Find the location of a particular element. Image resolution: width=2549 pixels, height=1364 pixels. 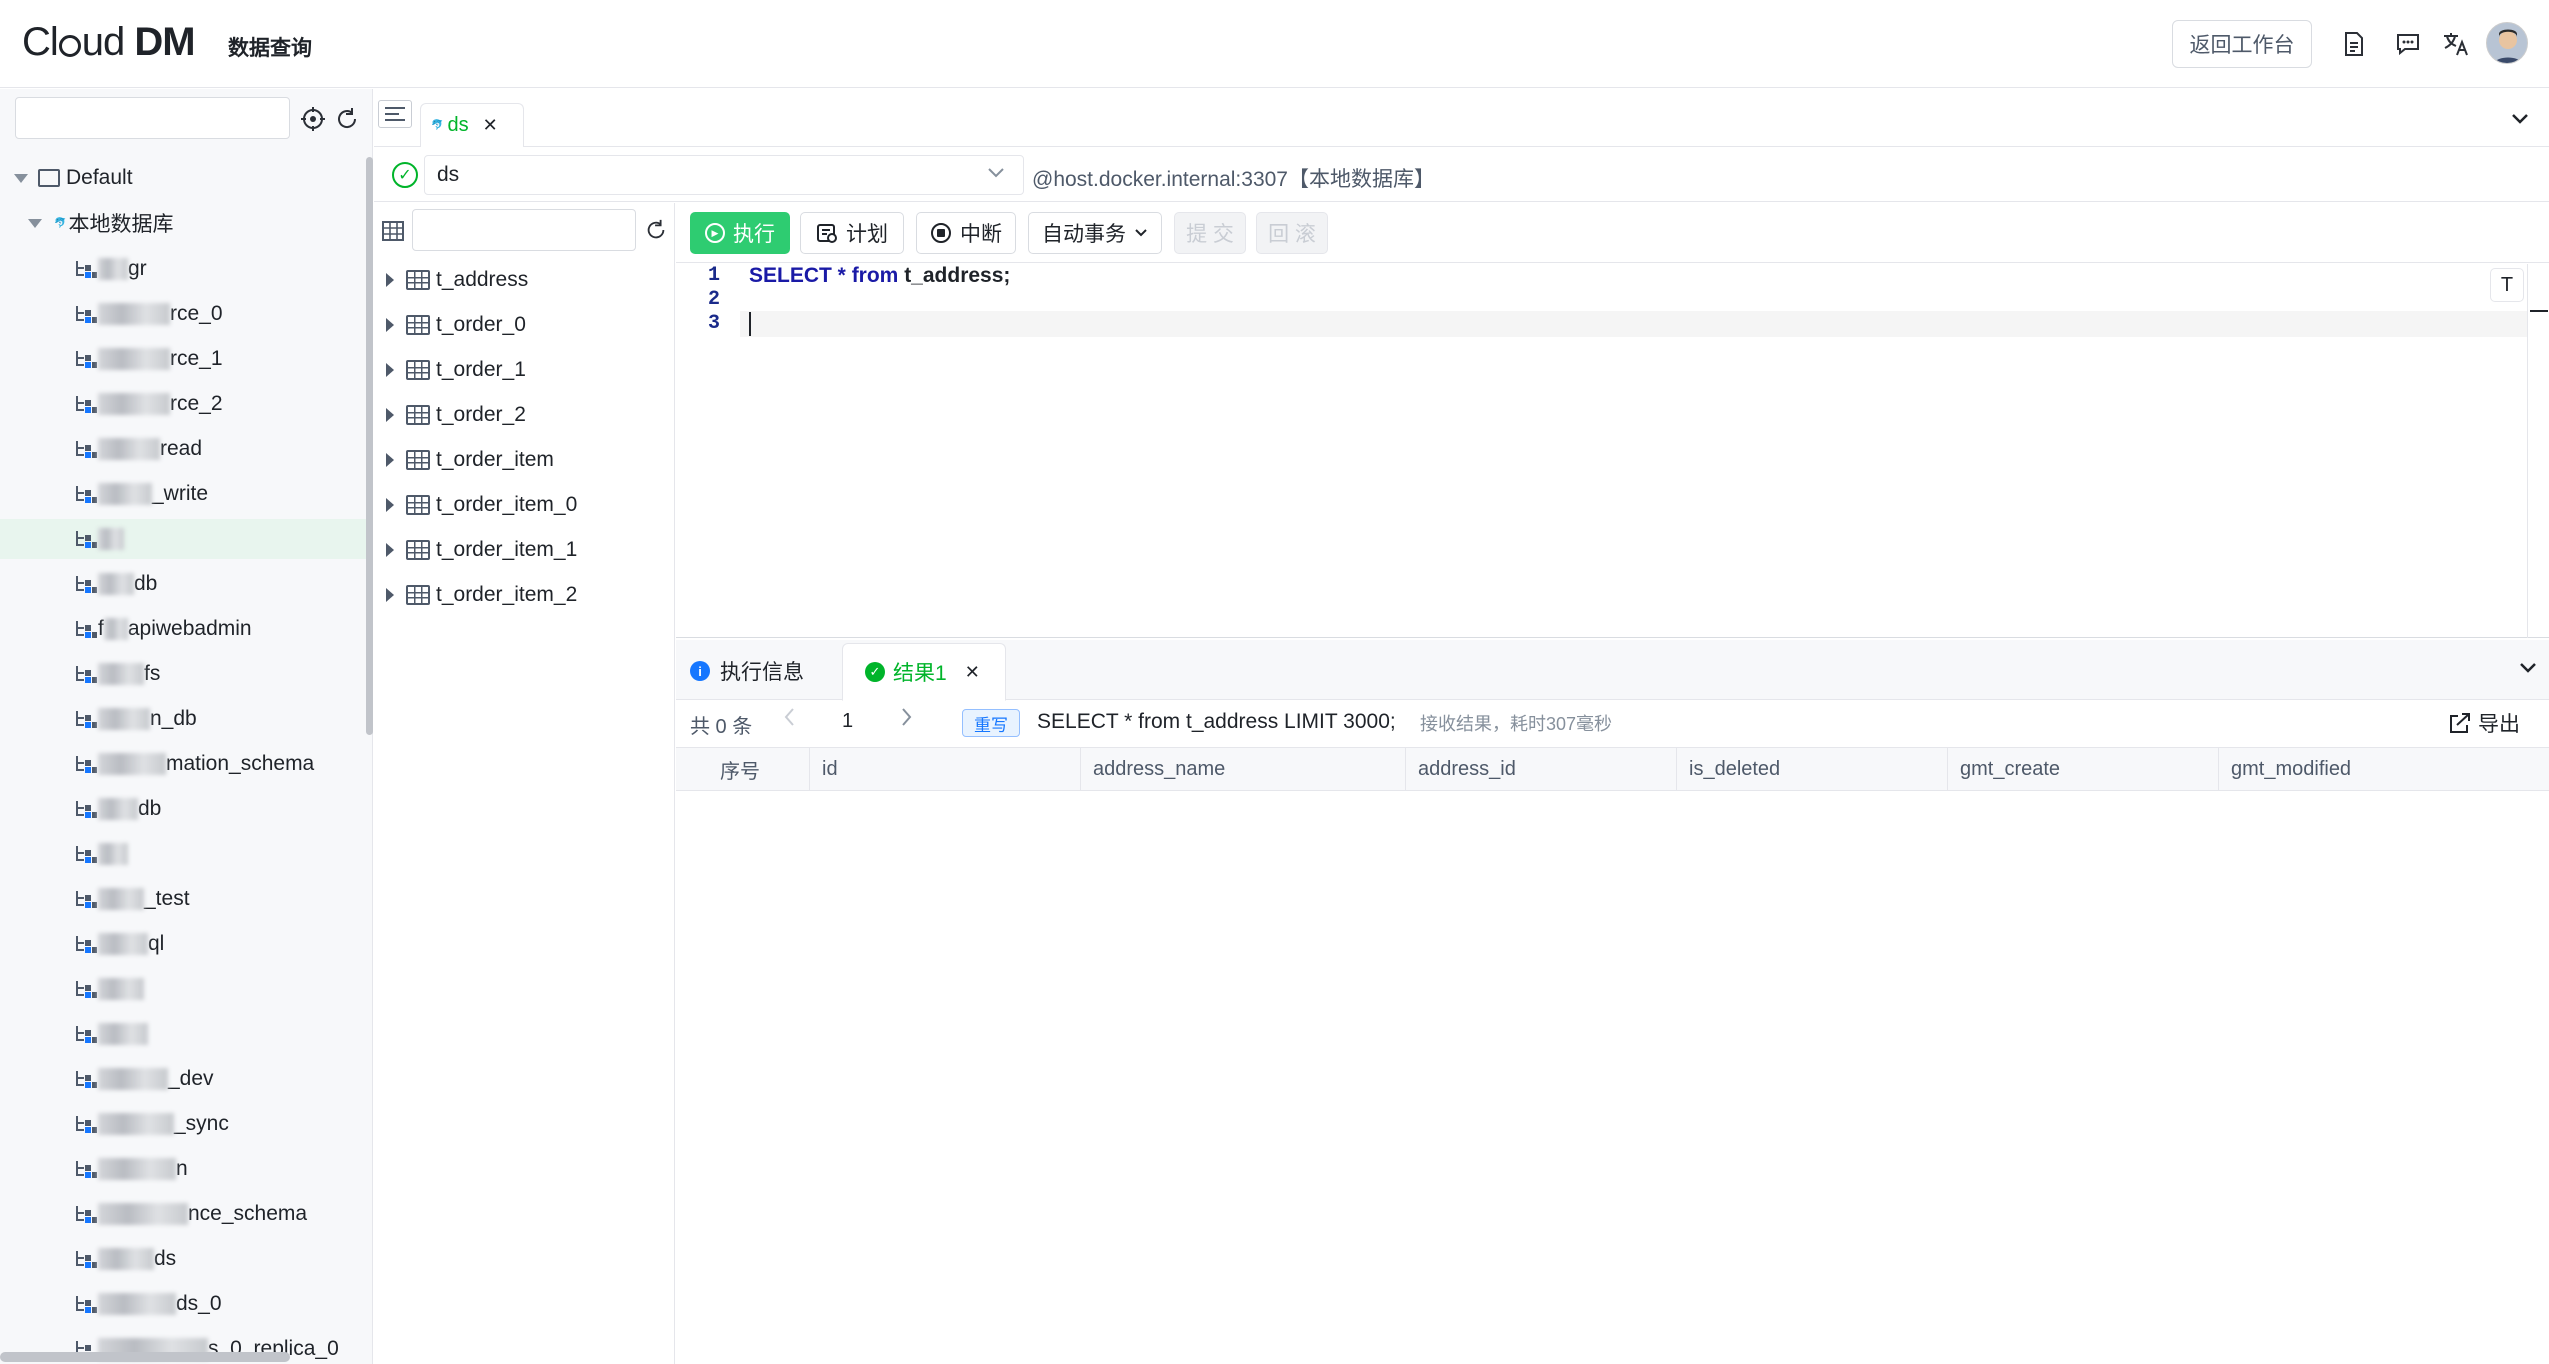

chevron-left-icon is located at coordinates (789, 720).